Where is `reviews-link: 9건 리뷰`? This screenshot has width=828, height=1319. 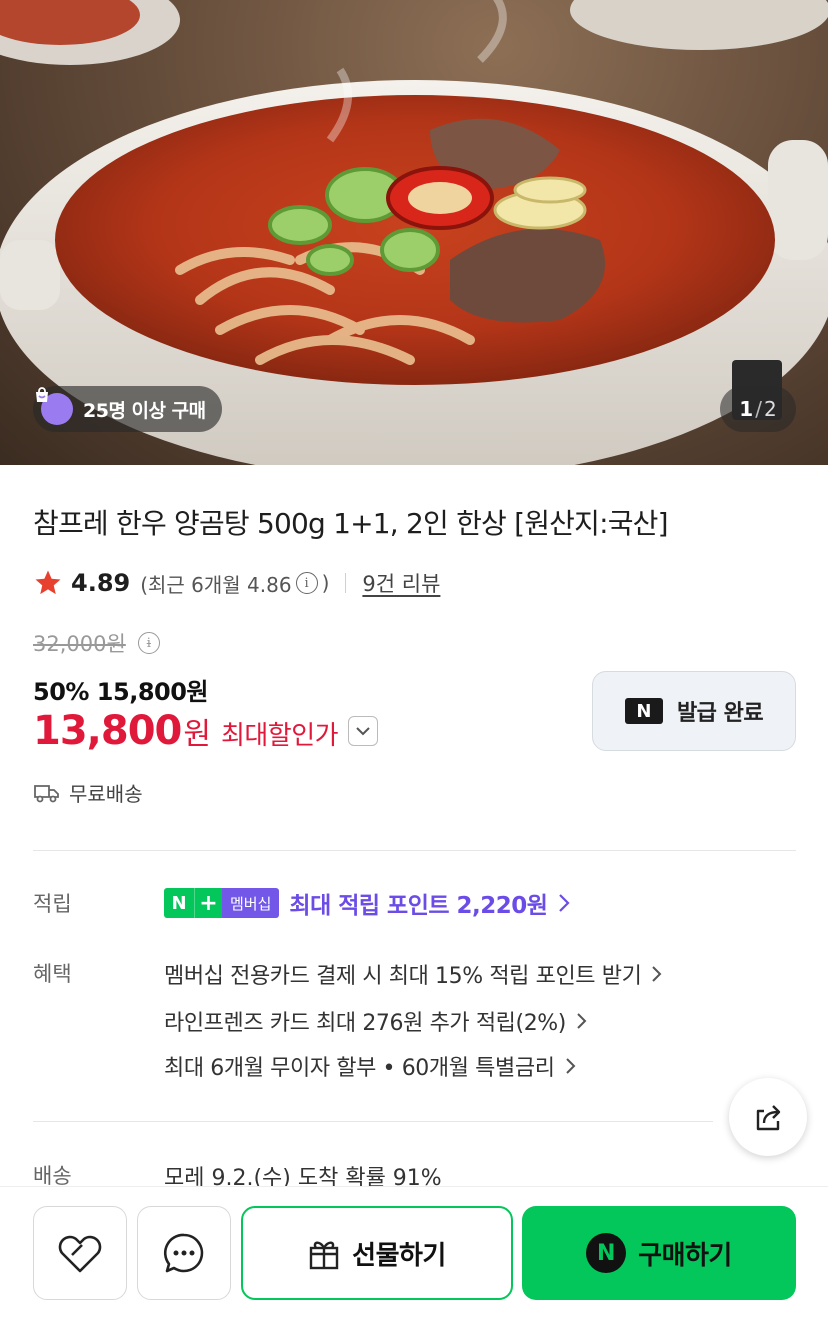 reviews-link: 9건 리뷰 is located at coordinates (401, 583).